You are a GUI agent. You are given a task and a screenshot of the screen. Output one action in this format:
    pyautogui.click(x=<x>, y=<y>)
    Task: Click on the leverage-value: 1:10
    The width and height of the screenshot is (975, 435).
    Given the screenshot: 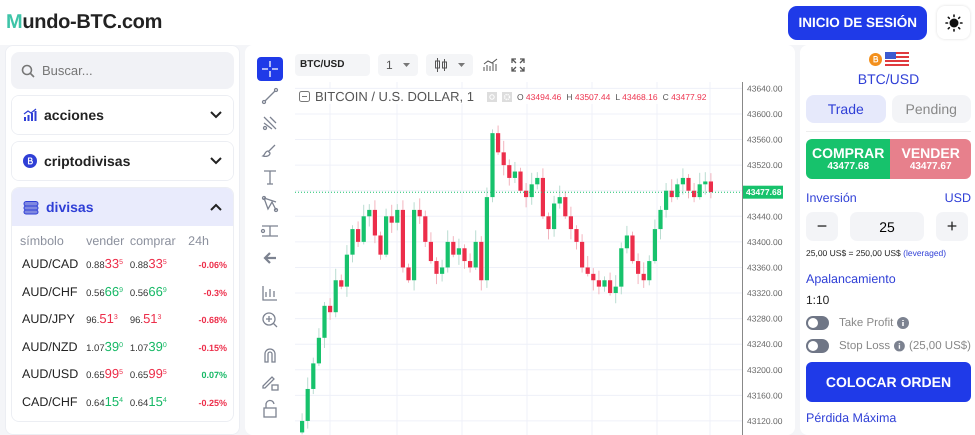 What is the action you would take?
    pyautogui.click(x=818, y=300)
    